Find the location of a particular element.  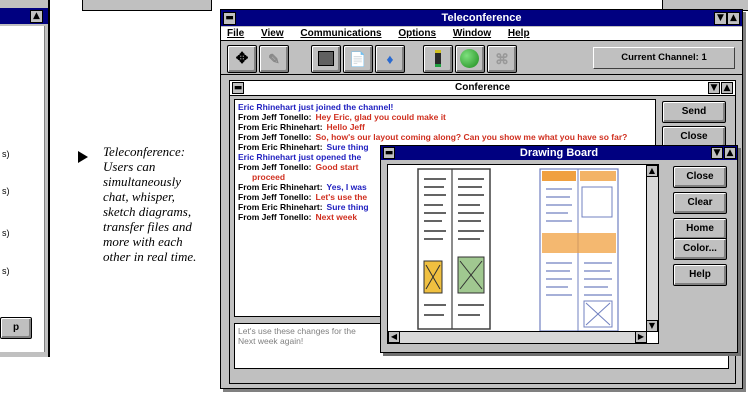

drawing-board-button is located at coordinates (326, 59).